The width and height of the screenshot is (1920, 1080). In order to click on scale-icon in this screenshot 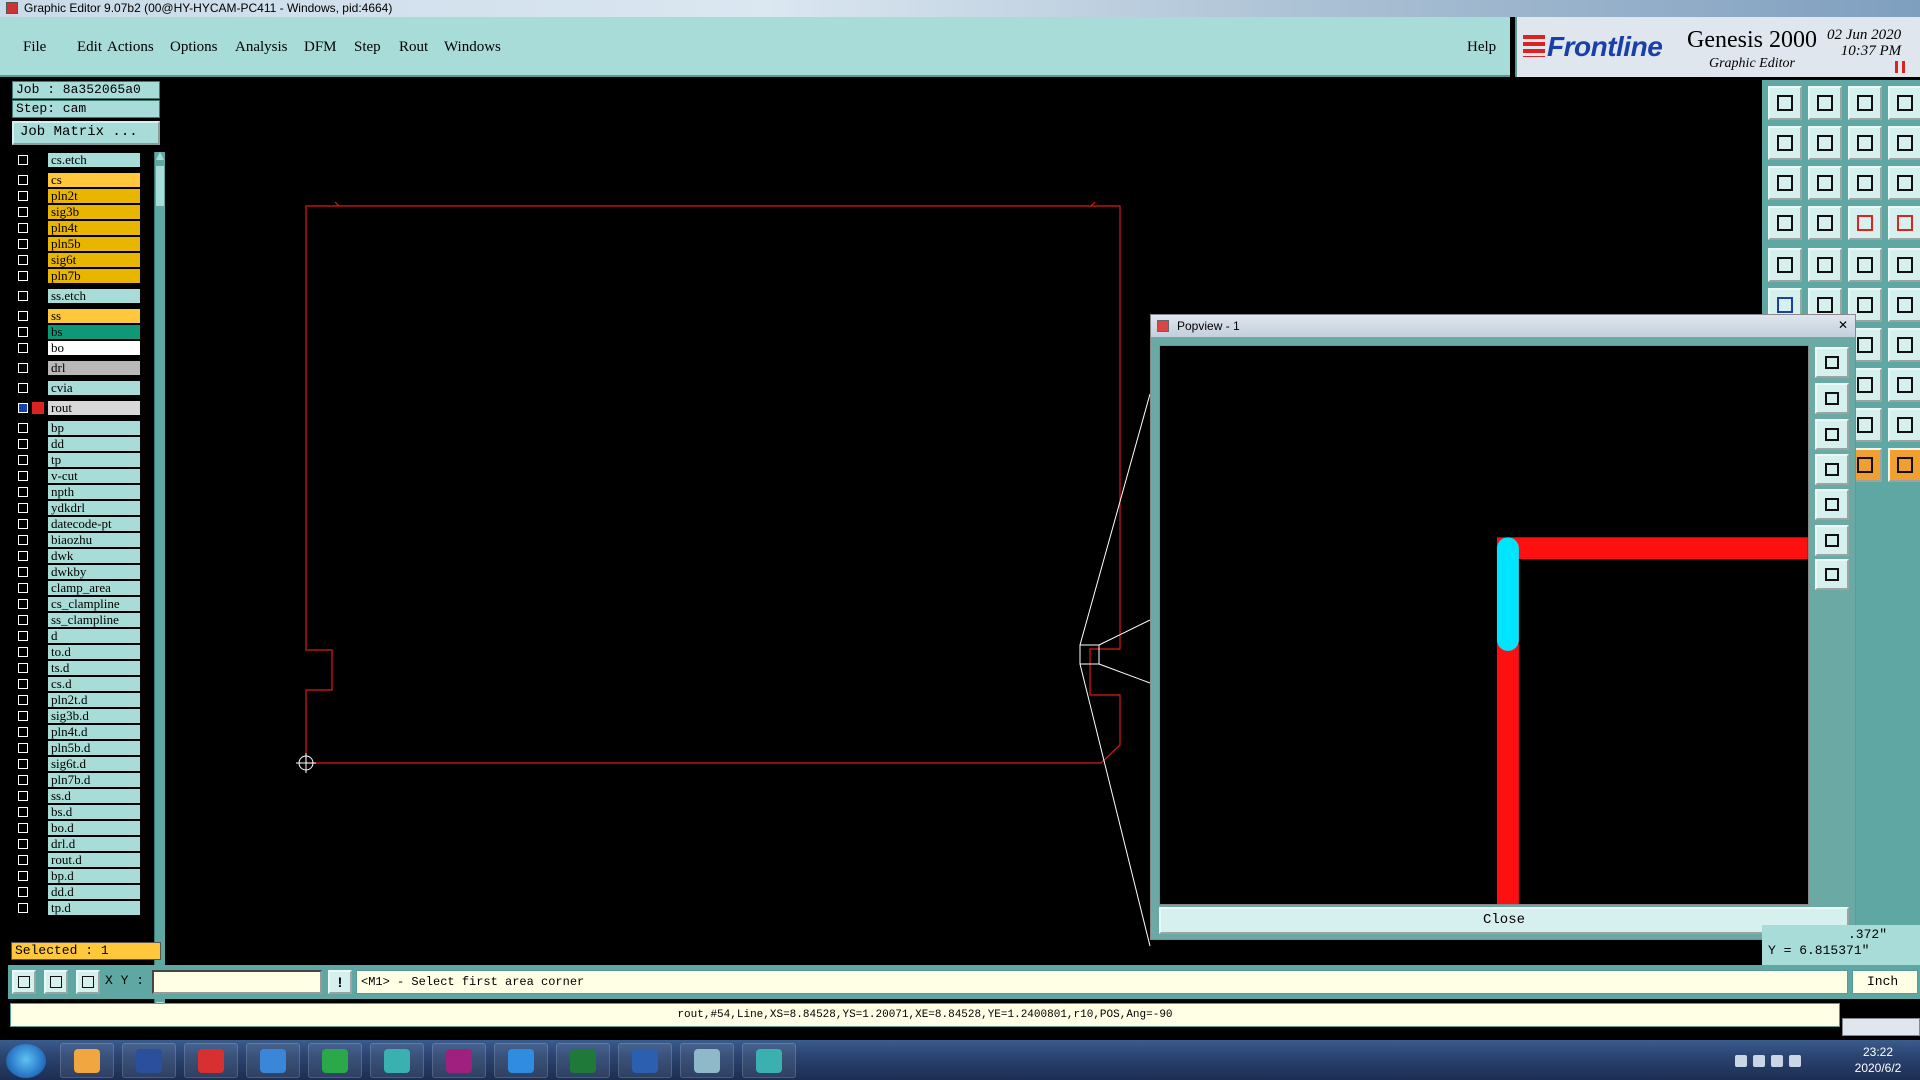, I will do `click(1865, 183)`.